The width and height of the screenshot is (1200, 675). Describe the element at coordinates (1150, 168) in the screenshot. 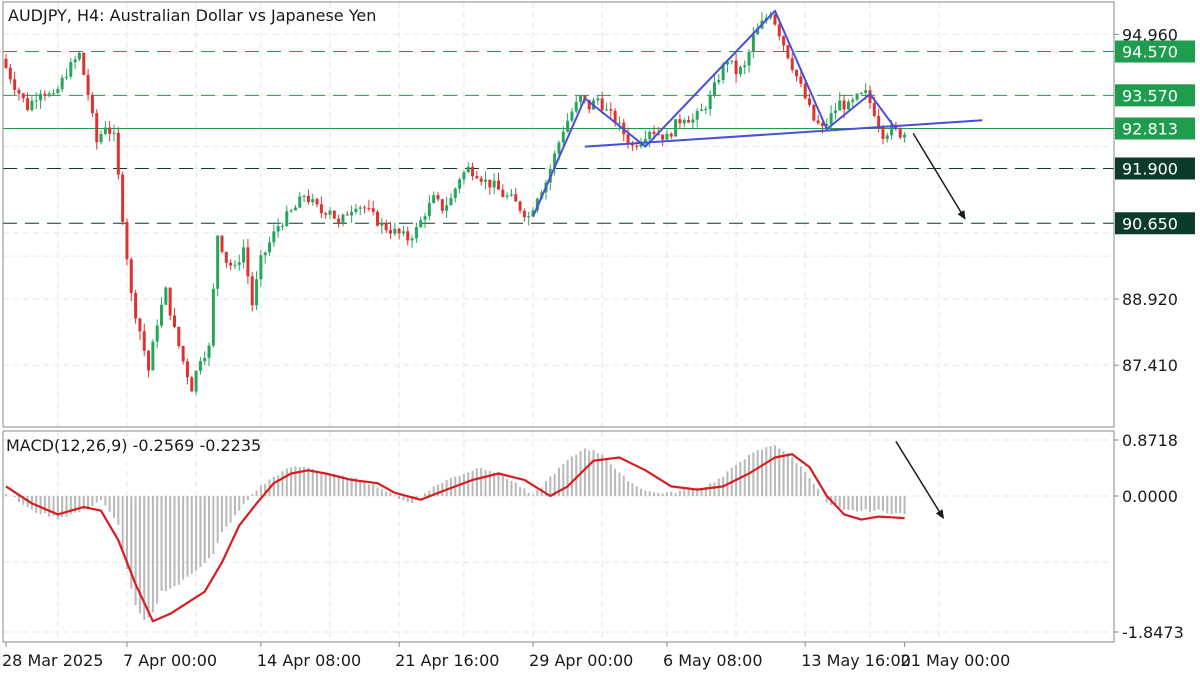

I see `level-tag-label: 91.900` at that location.